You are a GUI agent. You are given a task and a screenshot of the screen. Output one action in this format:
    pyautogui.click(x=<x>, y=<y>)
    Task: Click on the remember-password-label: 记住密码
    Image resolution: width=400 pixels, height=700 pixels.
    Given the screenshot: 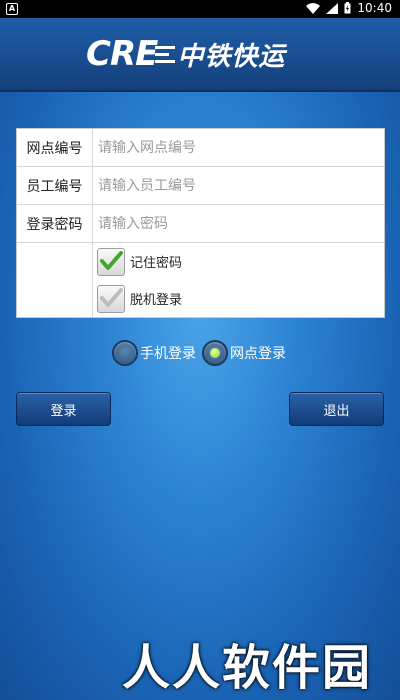 What is the action you would take?
    pyautogui.click(x=156, y=263)
    